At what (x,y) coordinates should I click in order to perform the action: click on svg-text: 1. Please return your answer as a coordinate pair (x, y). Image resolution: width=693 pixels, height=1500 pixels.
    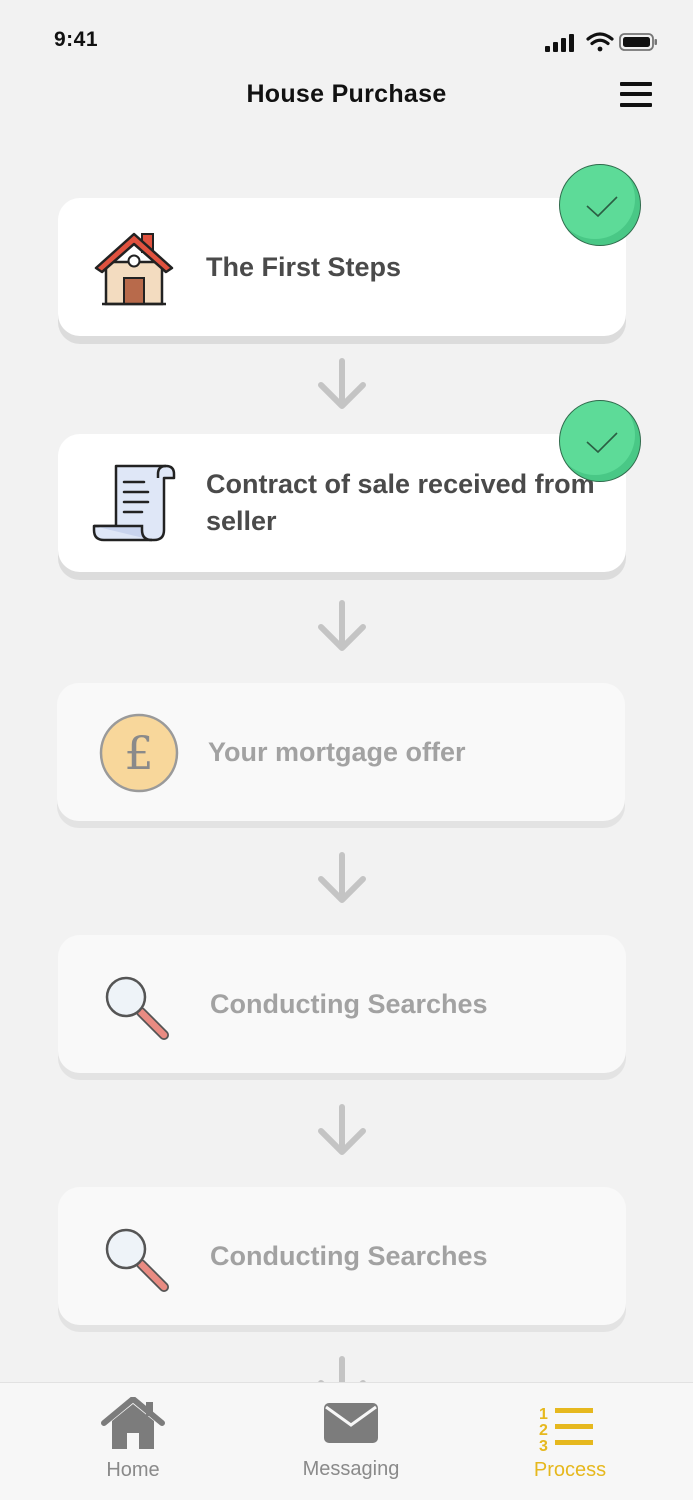
    Looking at the image, I should click on (543, 1414).